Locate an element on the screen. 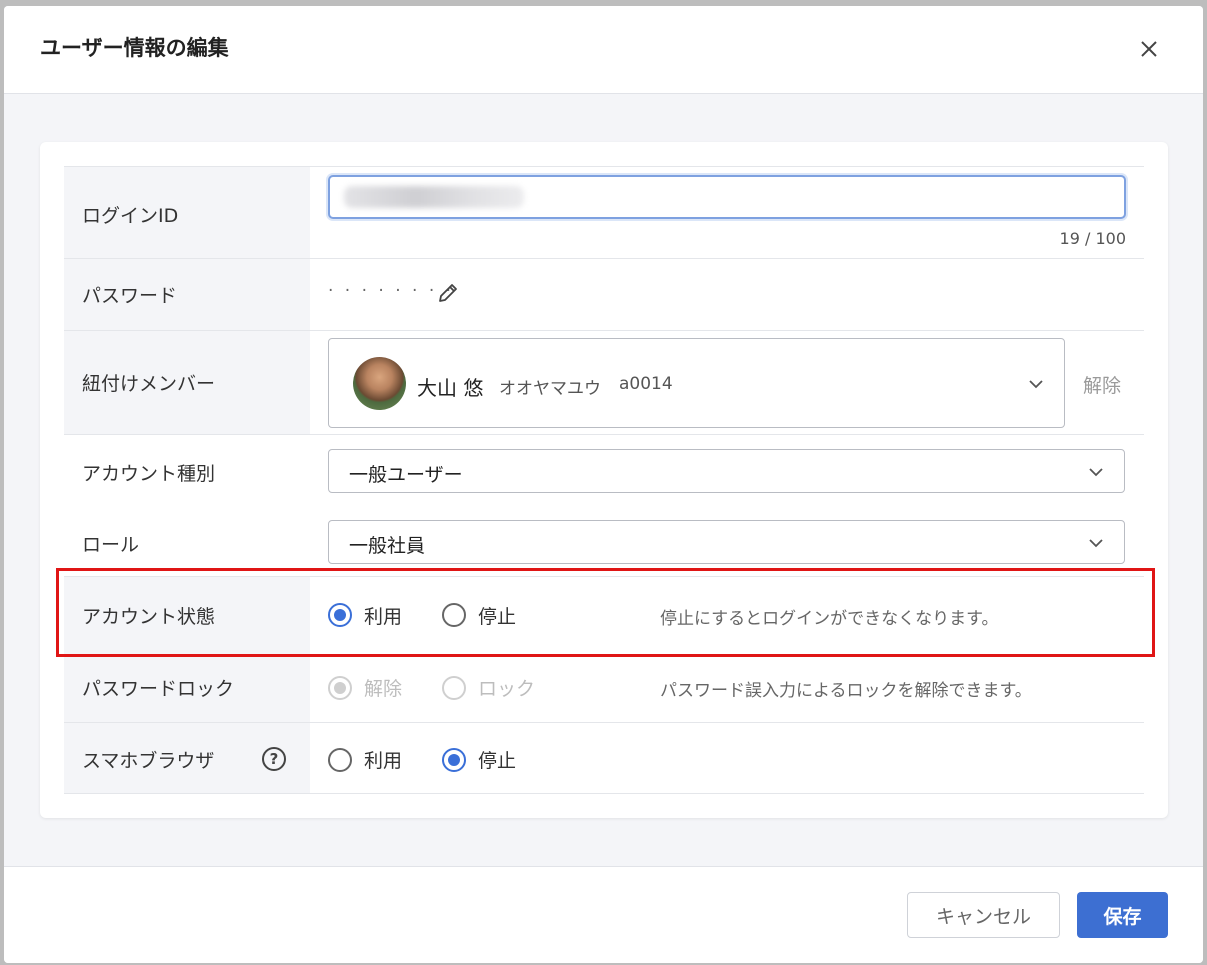 The width and height of the screenshot is (1207, 965). account-status-radio-stop is located at coordinates (454, 615).